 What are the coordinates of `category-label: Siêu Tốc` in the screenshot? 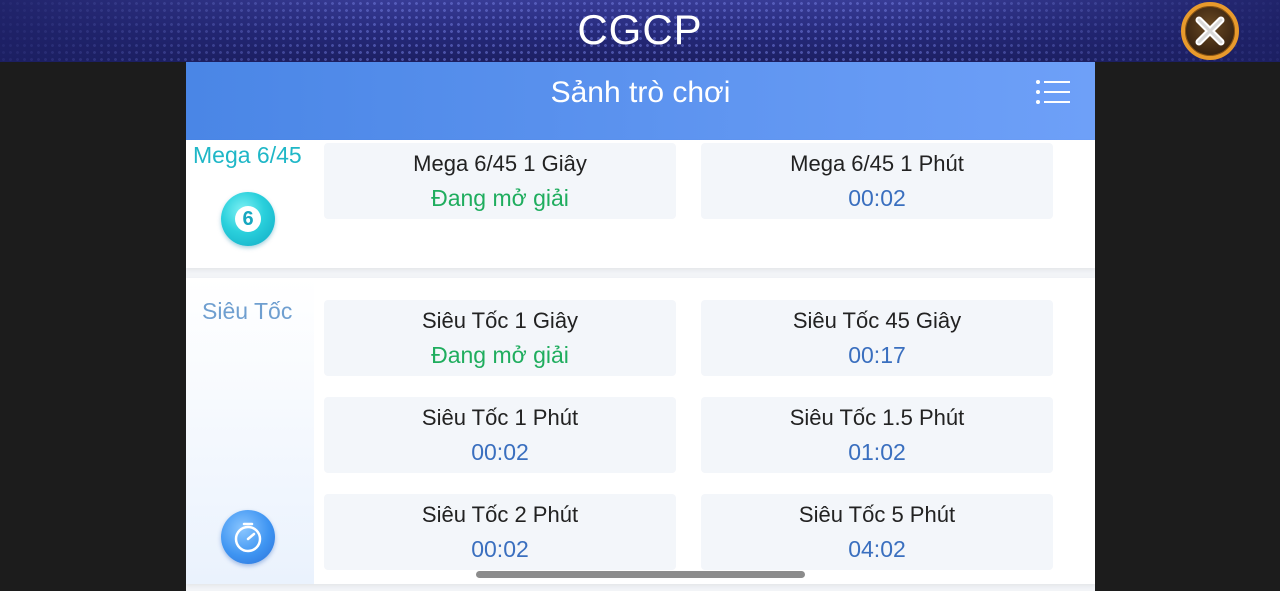 It's located at (247, 311).